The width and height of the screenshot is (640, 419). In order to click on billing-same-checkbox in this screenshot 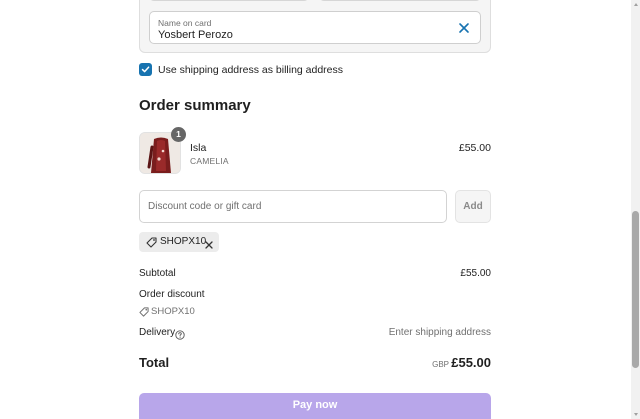, I will do `click(145, 69)`.